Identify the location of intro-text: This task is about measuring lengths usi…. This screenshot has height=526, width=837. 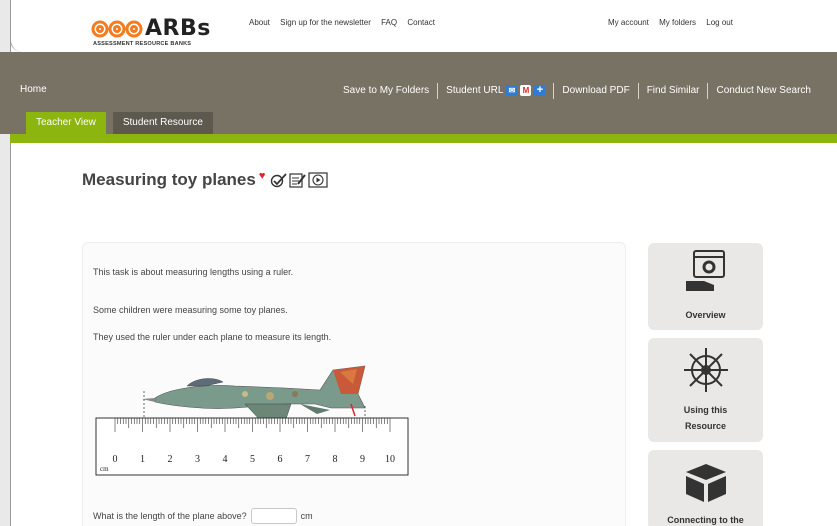
(193, 272).